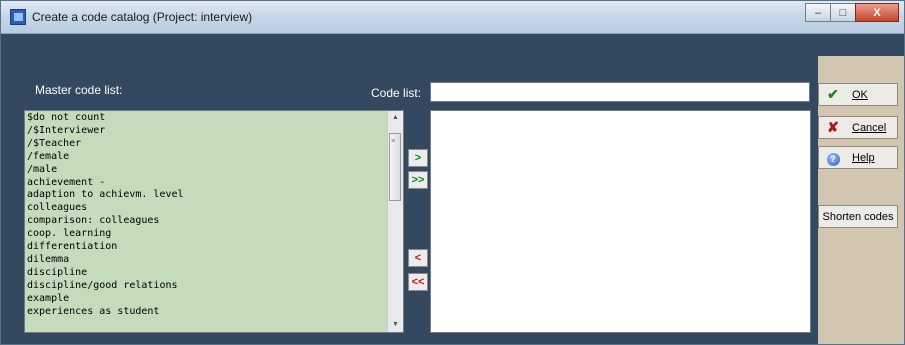 This screenshot has height=345, width=905. What do you see at coordinates (105, 208) in the screenshot?
I see `list-item: colleagues` at bounding box center [105, 208].